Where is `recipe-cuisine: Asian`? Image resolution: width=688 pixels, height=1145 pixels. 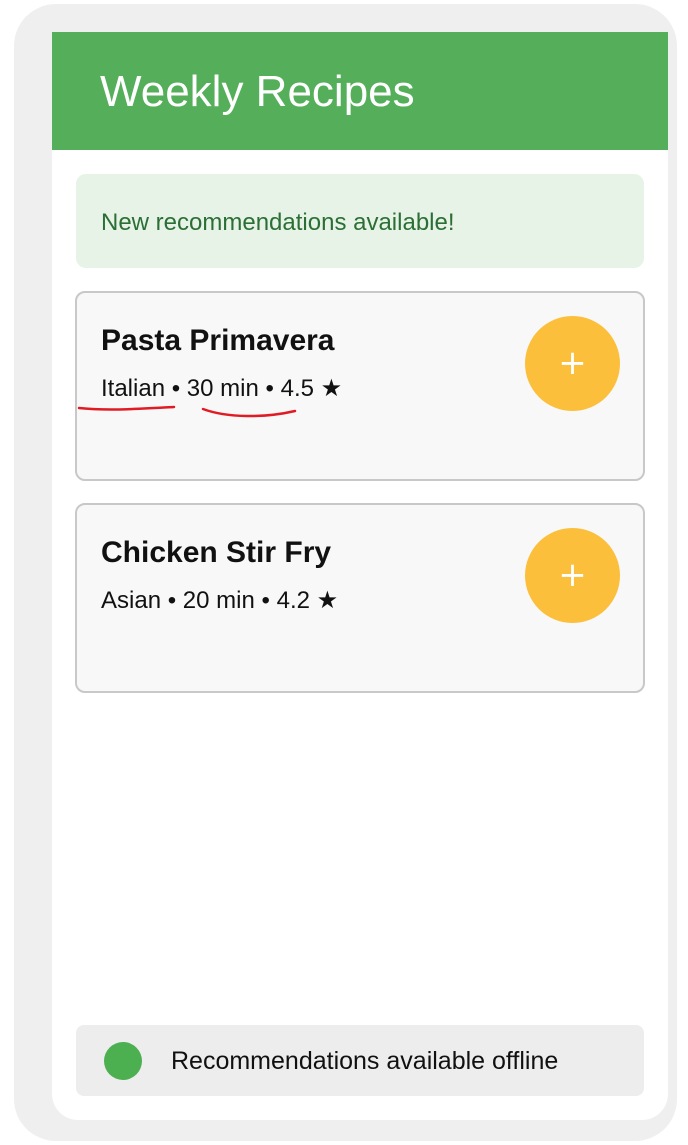
recipe-cuisine: Asian is located at coordinates (131, 600).